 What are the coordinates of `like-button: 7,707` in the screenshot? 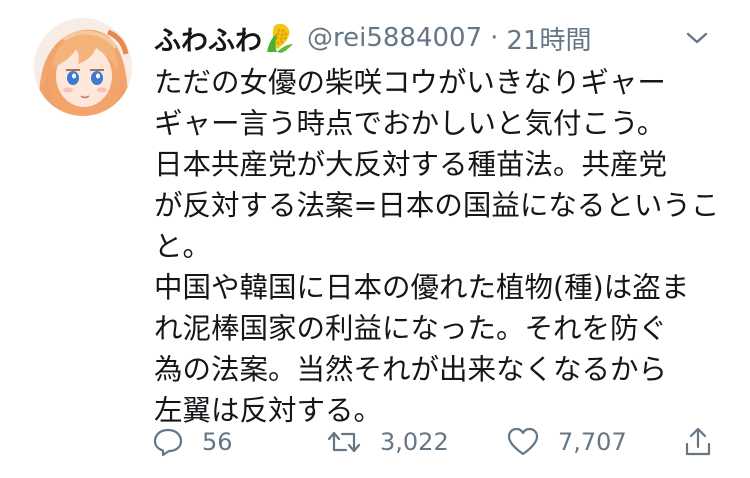 It's located at (566, 442).